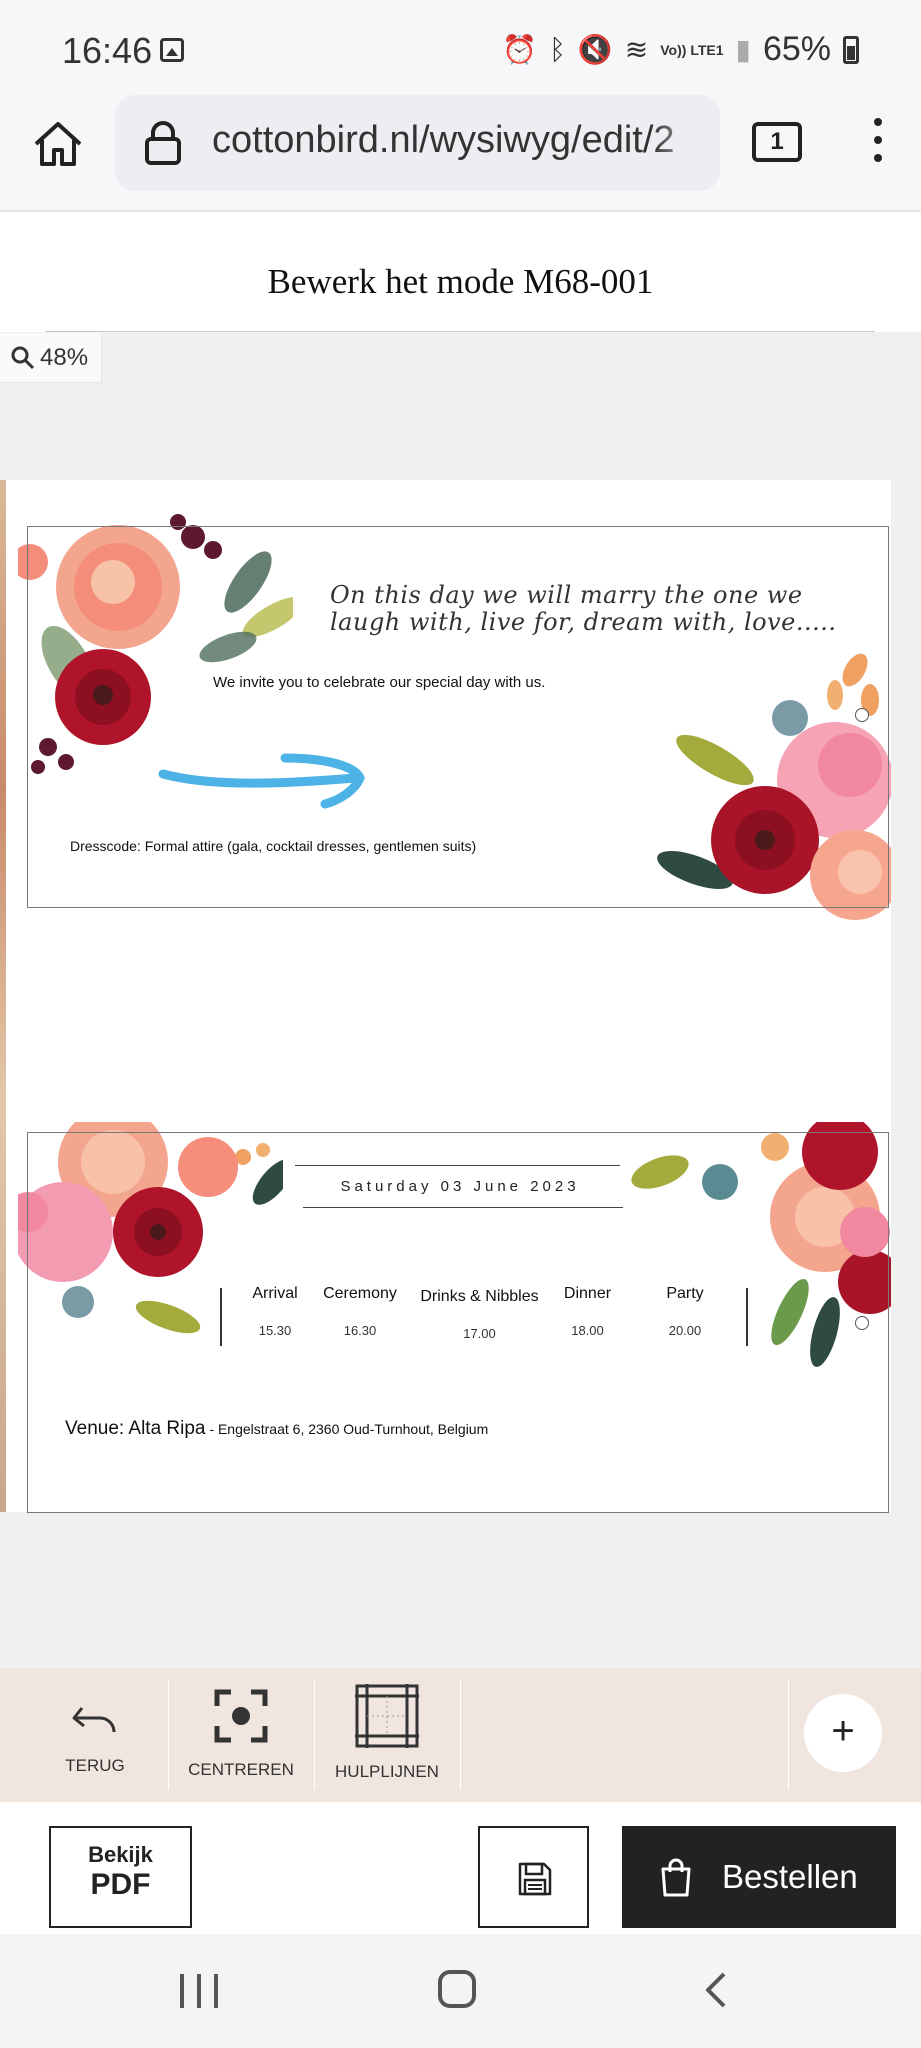  Describe the element at coordinates (221, 1317) in the screenshot. I see `schedule-left-rule` at that location.